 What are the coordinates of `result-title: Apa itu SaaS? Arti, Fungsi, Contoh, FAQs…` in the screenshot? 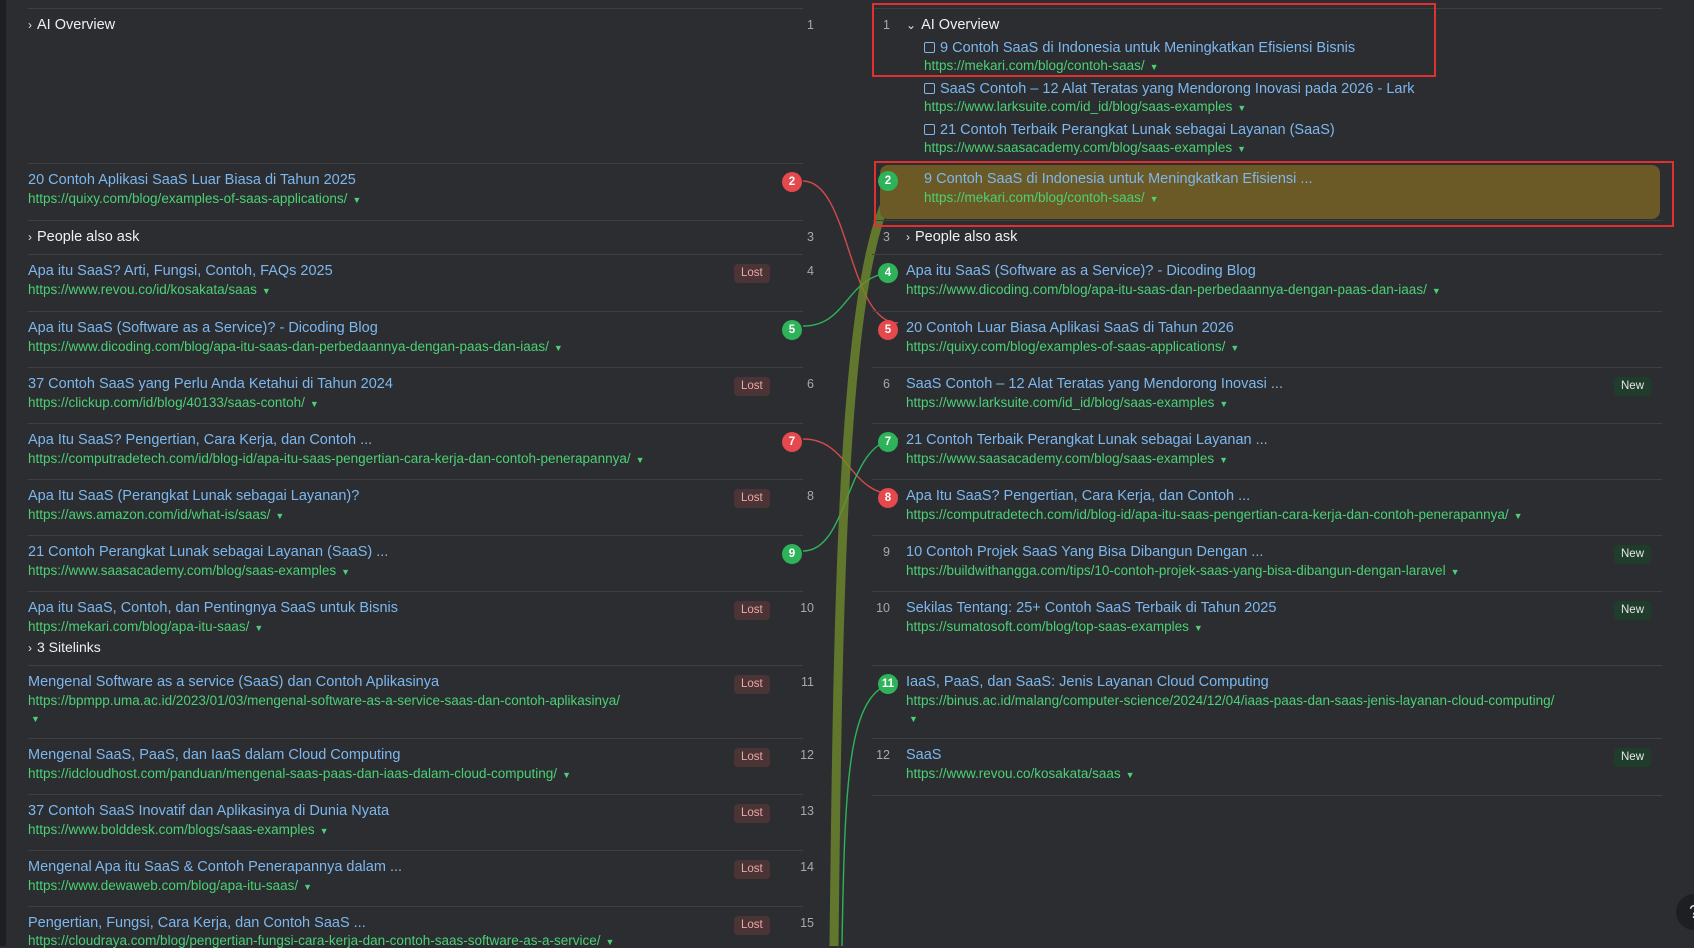 It's located at (180, 271).